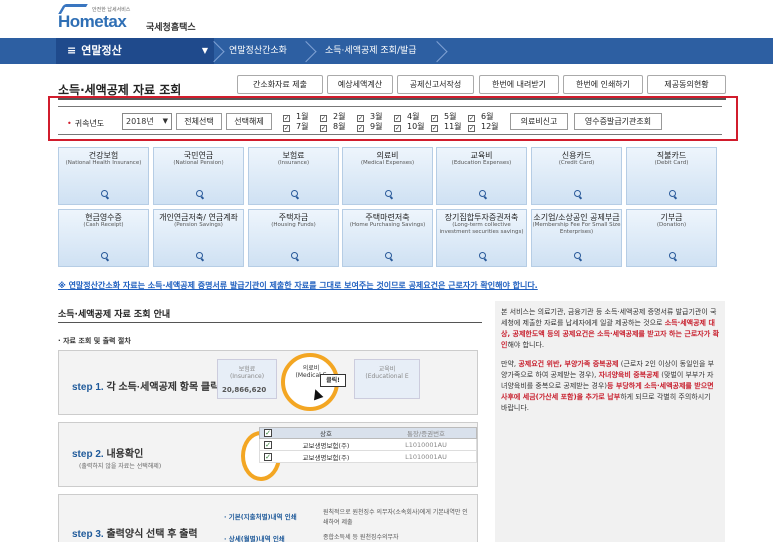 The image size is (773, 542). I want to click on category-card: 보험료 (Insurance), so click(293, 176).